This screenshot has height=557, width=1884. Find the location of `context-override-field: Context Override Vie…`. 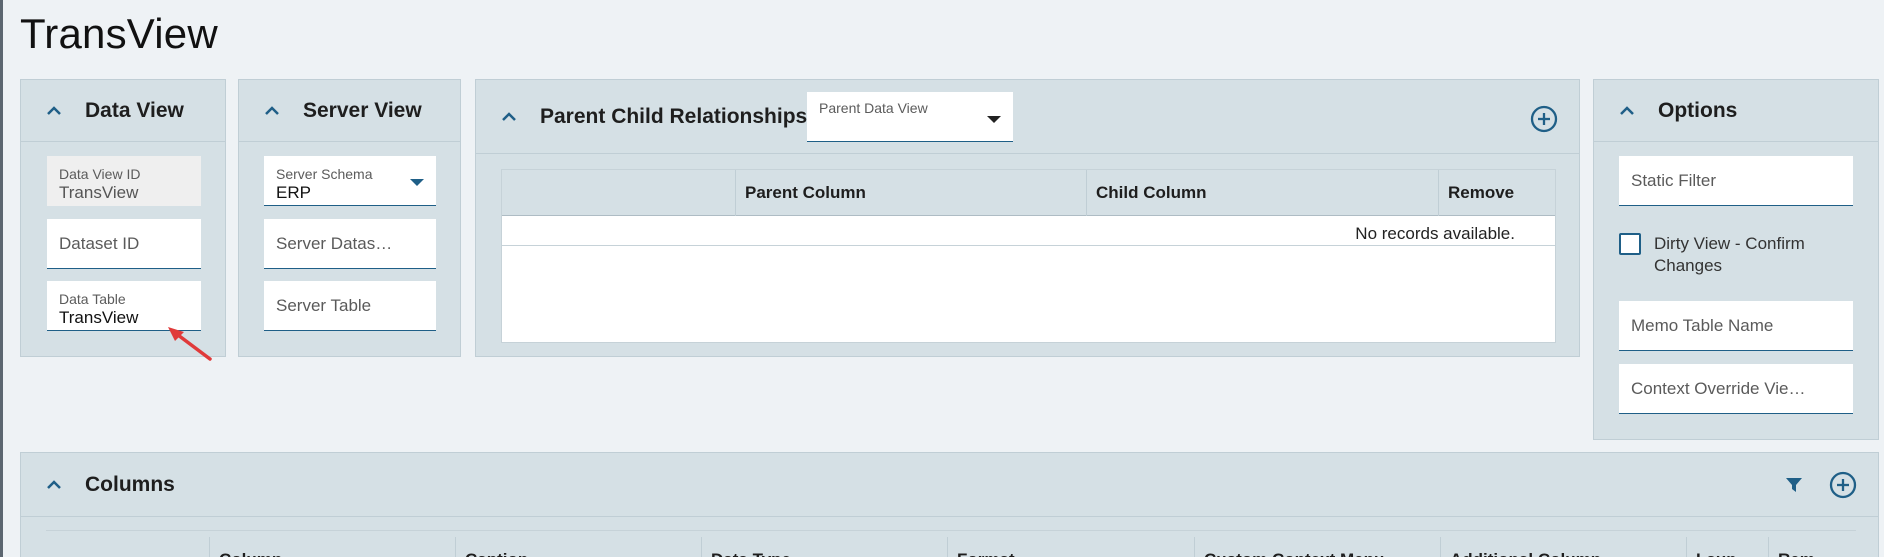

context-override-field: Context Override Vie… is located at coordinates (1736, 389).